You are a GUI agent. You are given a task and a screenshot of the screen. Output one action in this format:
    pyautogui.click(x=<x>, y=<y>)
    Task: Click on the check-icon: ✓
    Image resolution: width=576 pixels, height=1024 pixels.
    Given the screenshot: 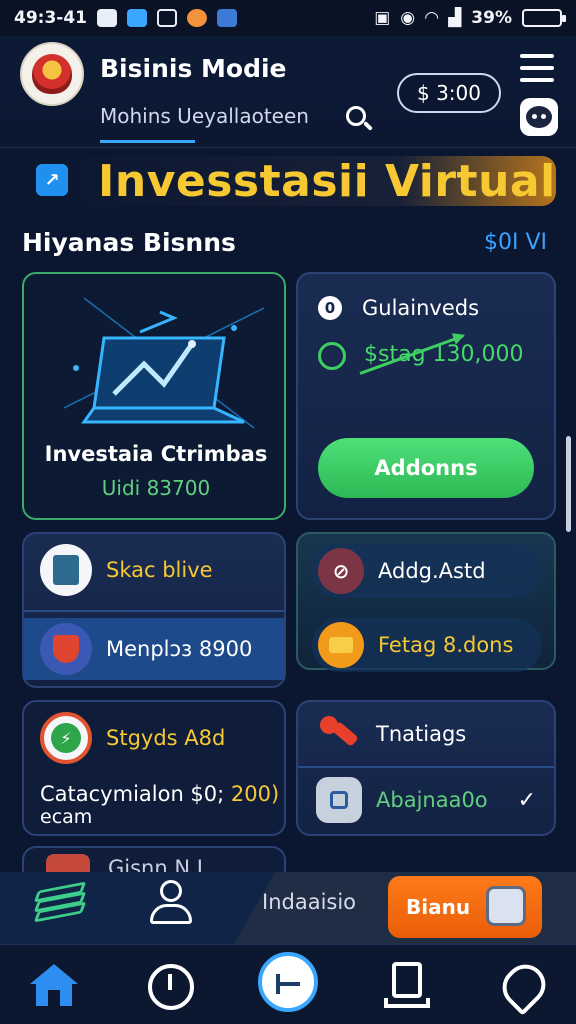 What is the action you would take?
    pyautogui.click(x=526, y=800)
    